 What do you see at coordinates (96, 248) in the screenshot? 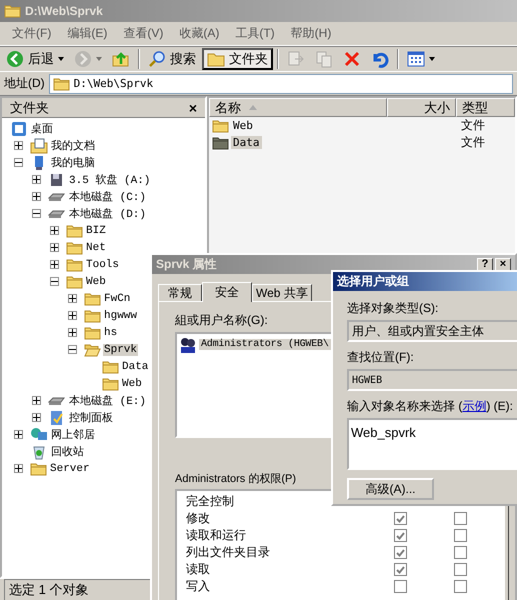
I see `tree-item: Net` at bounding box center [96, 248].